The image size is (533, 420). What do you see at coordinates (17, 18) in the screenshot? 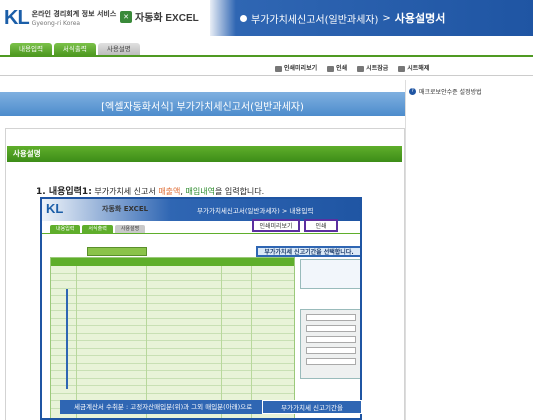
I see `logo-mark: KL` at bounding box center [17, 18].